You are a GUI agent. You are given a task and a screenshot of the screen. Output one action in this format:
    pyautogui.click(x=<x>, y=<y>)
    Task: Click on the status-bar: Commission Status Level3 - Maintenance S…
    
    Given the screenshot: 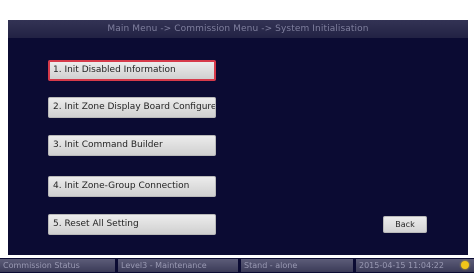 What is the action you would take?
    pyautogui.click(x=237, y=265)
    